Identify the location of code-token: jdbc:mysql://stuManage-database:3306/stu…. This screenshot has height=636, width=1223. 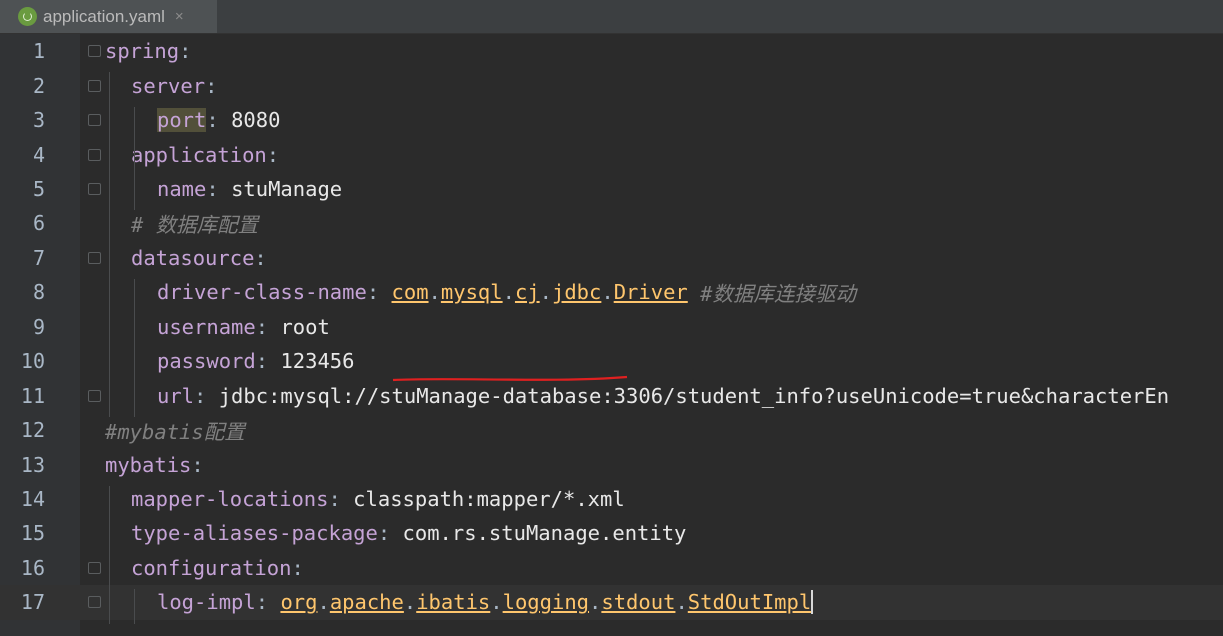
(694, 395).